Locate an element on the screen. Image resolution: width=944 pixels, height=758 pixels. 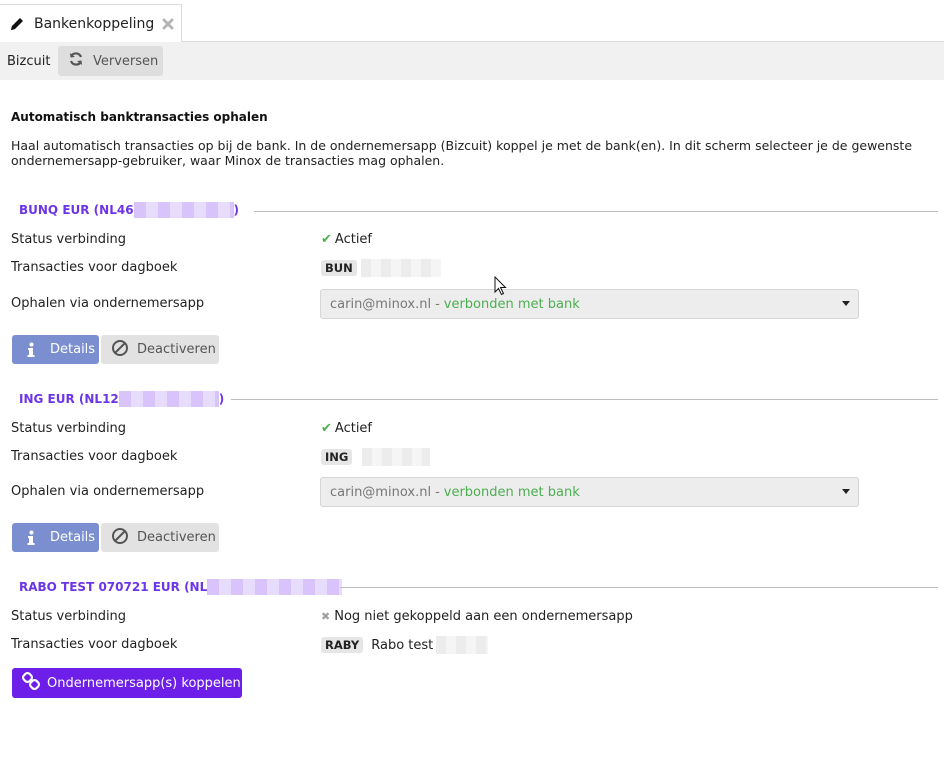
close-icon is located at coordinates (168, 24).